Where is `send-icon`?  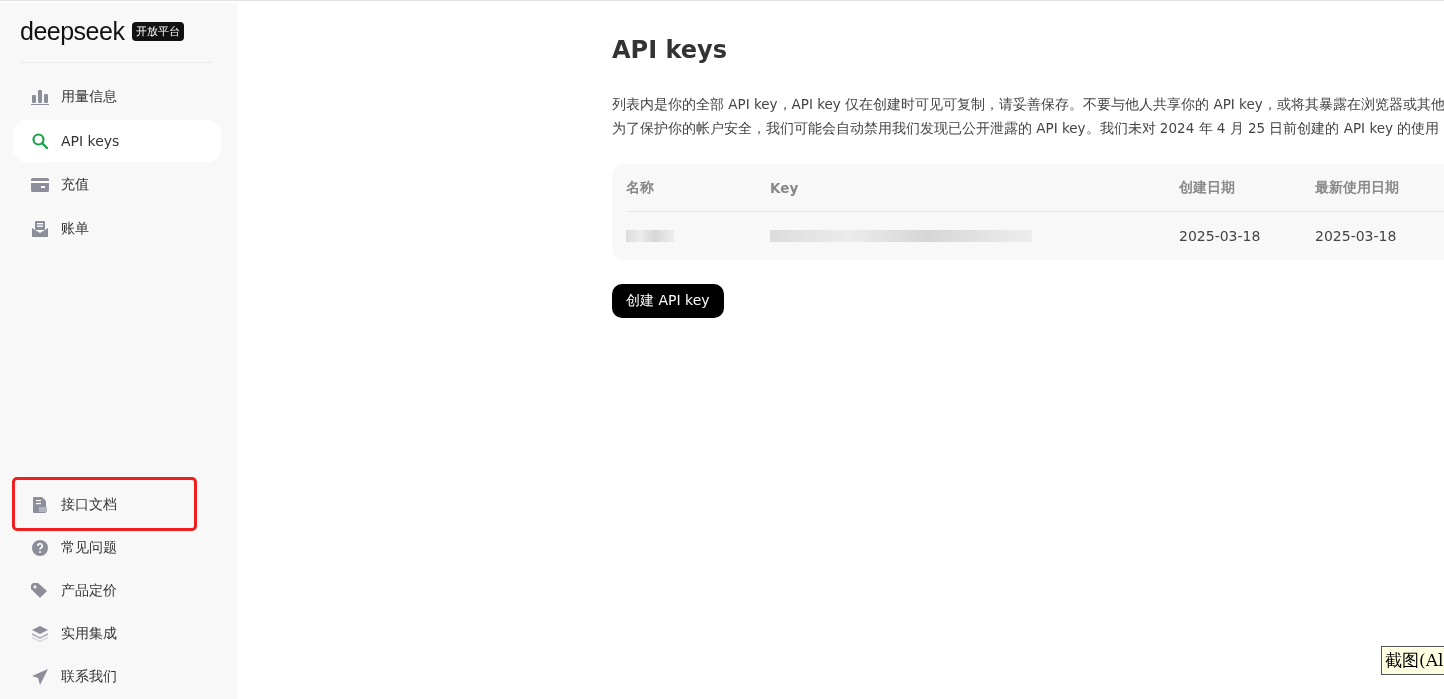
send-icon is located at coordinates (40, 677).